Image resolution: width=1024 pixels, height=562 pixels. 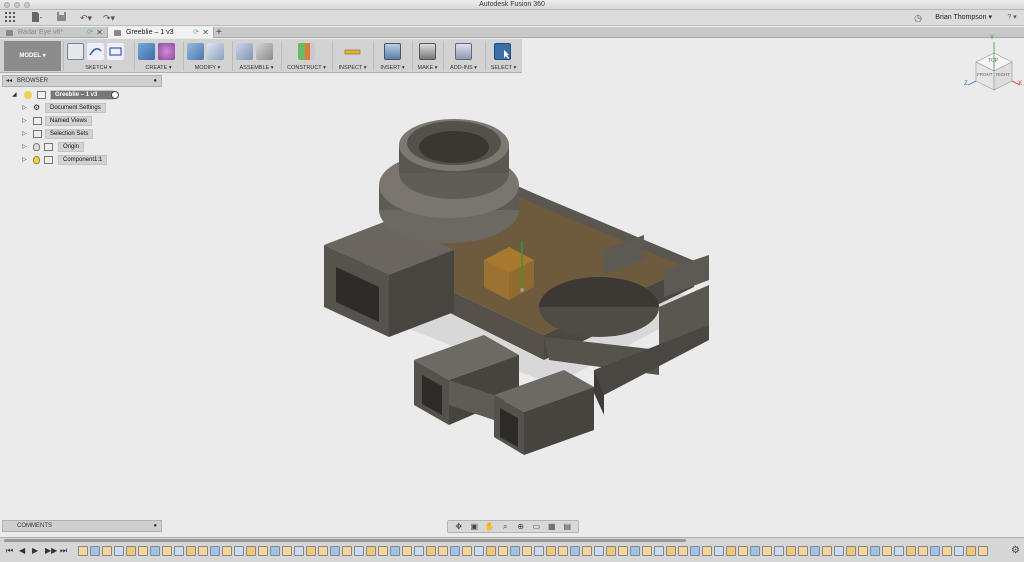 I want to click on measure-icon, so click(x=352, y=51).